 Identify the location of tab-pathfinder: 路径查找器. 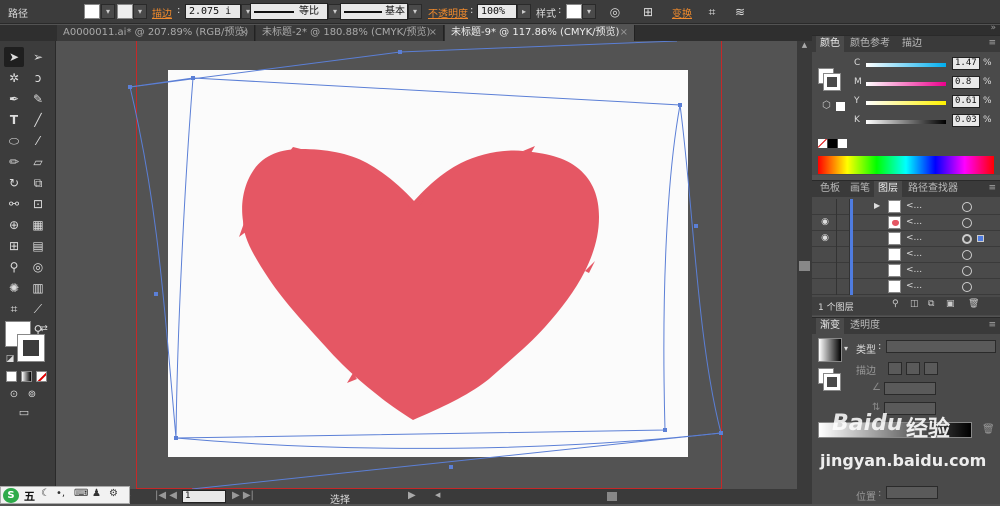
(933, 189).